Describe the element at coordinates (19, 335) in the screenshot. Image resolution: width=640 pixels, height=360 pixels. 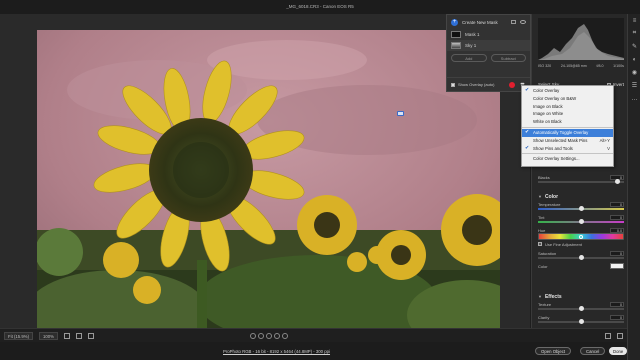
I see `fit-zoom-select: Fit (15.9%)` at that location.